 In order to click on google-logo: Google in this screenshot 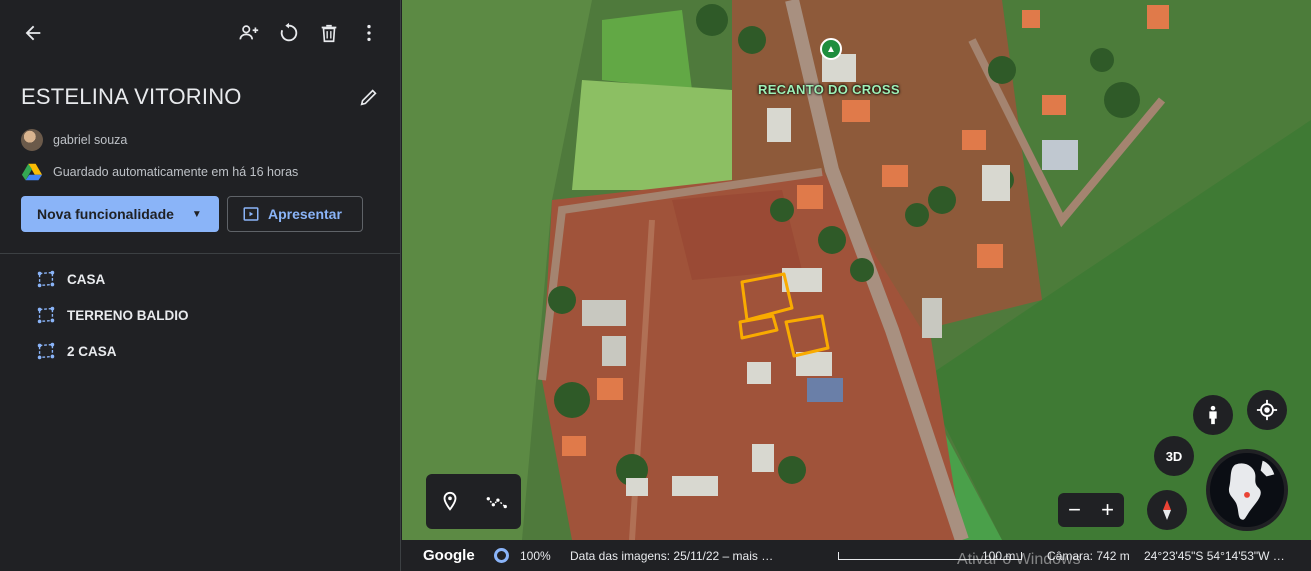, I will do `click(449, 555)`.